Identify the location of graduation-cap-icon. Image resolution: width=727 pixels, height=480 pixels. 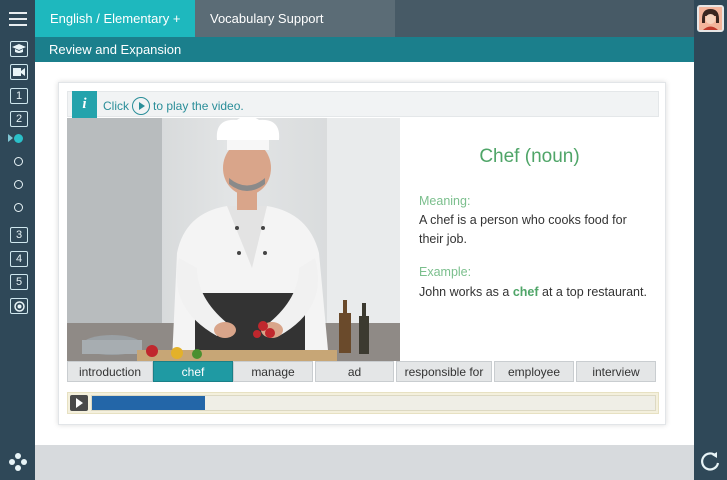
(19, 48).